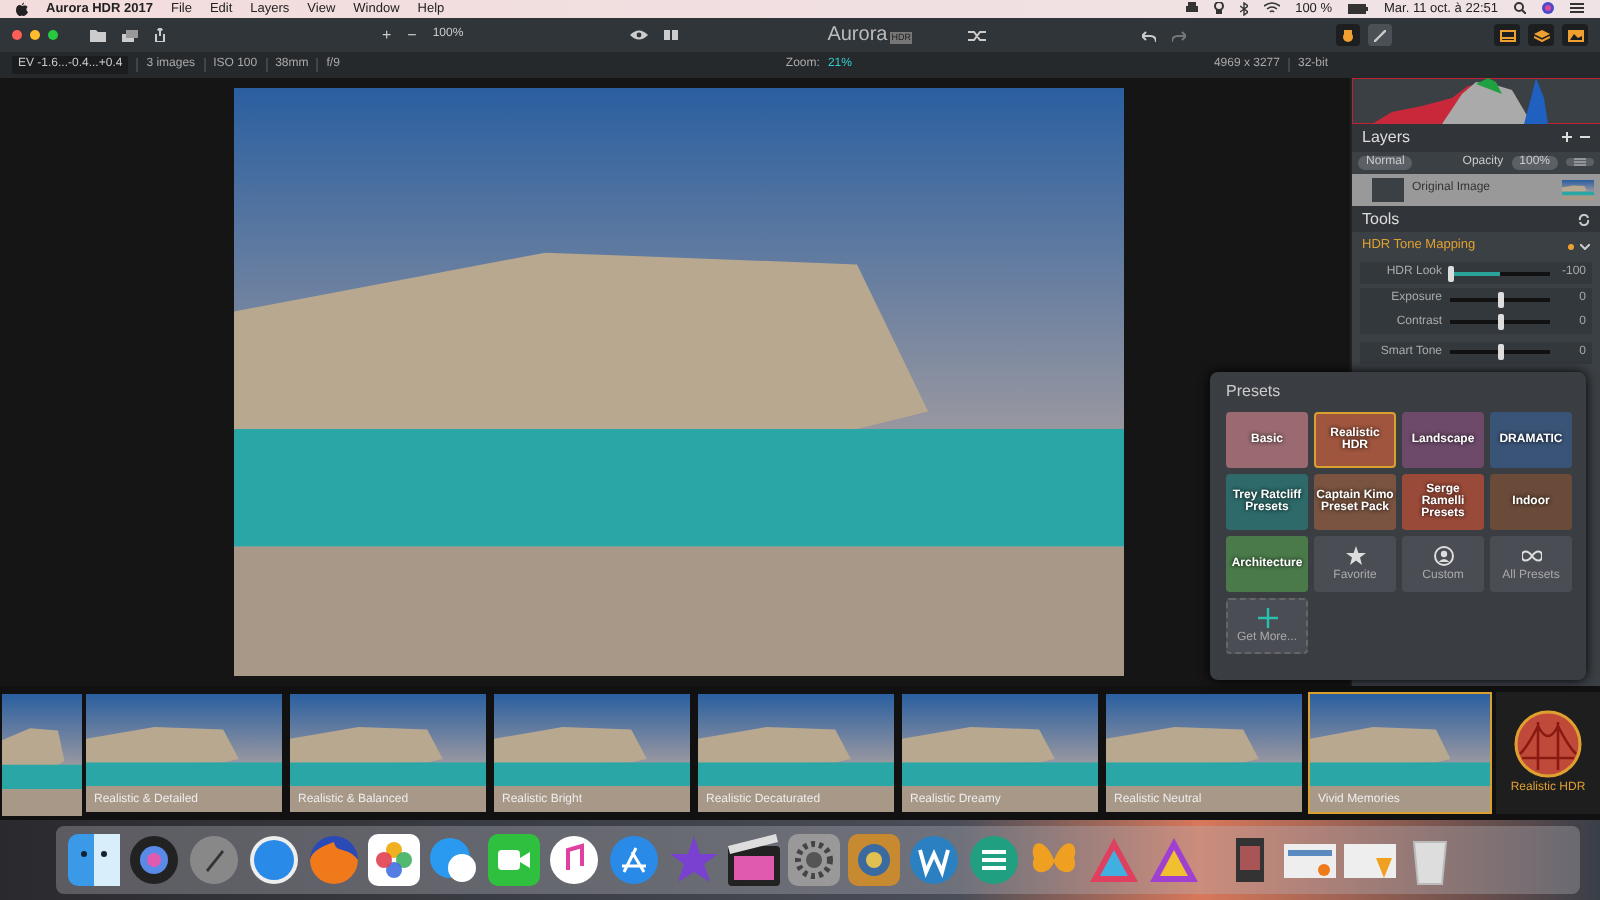  What do you see at coordinates (17, 35) in the screenshot?
I see `close-icon` at bounding box center [17, 35].